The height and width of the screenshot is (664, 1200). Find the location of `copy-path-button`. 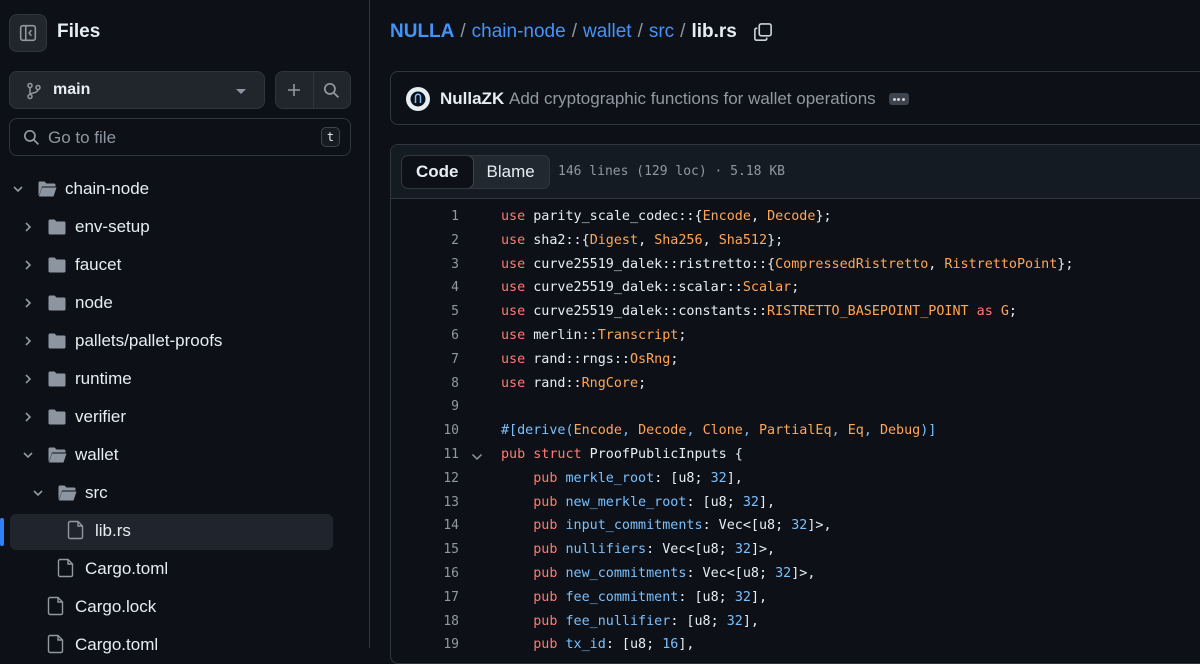

copy-path-button is located at coordinates (763, 32).